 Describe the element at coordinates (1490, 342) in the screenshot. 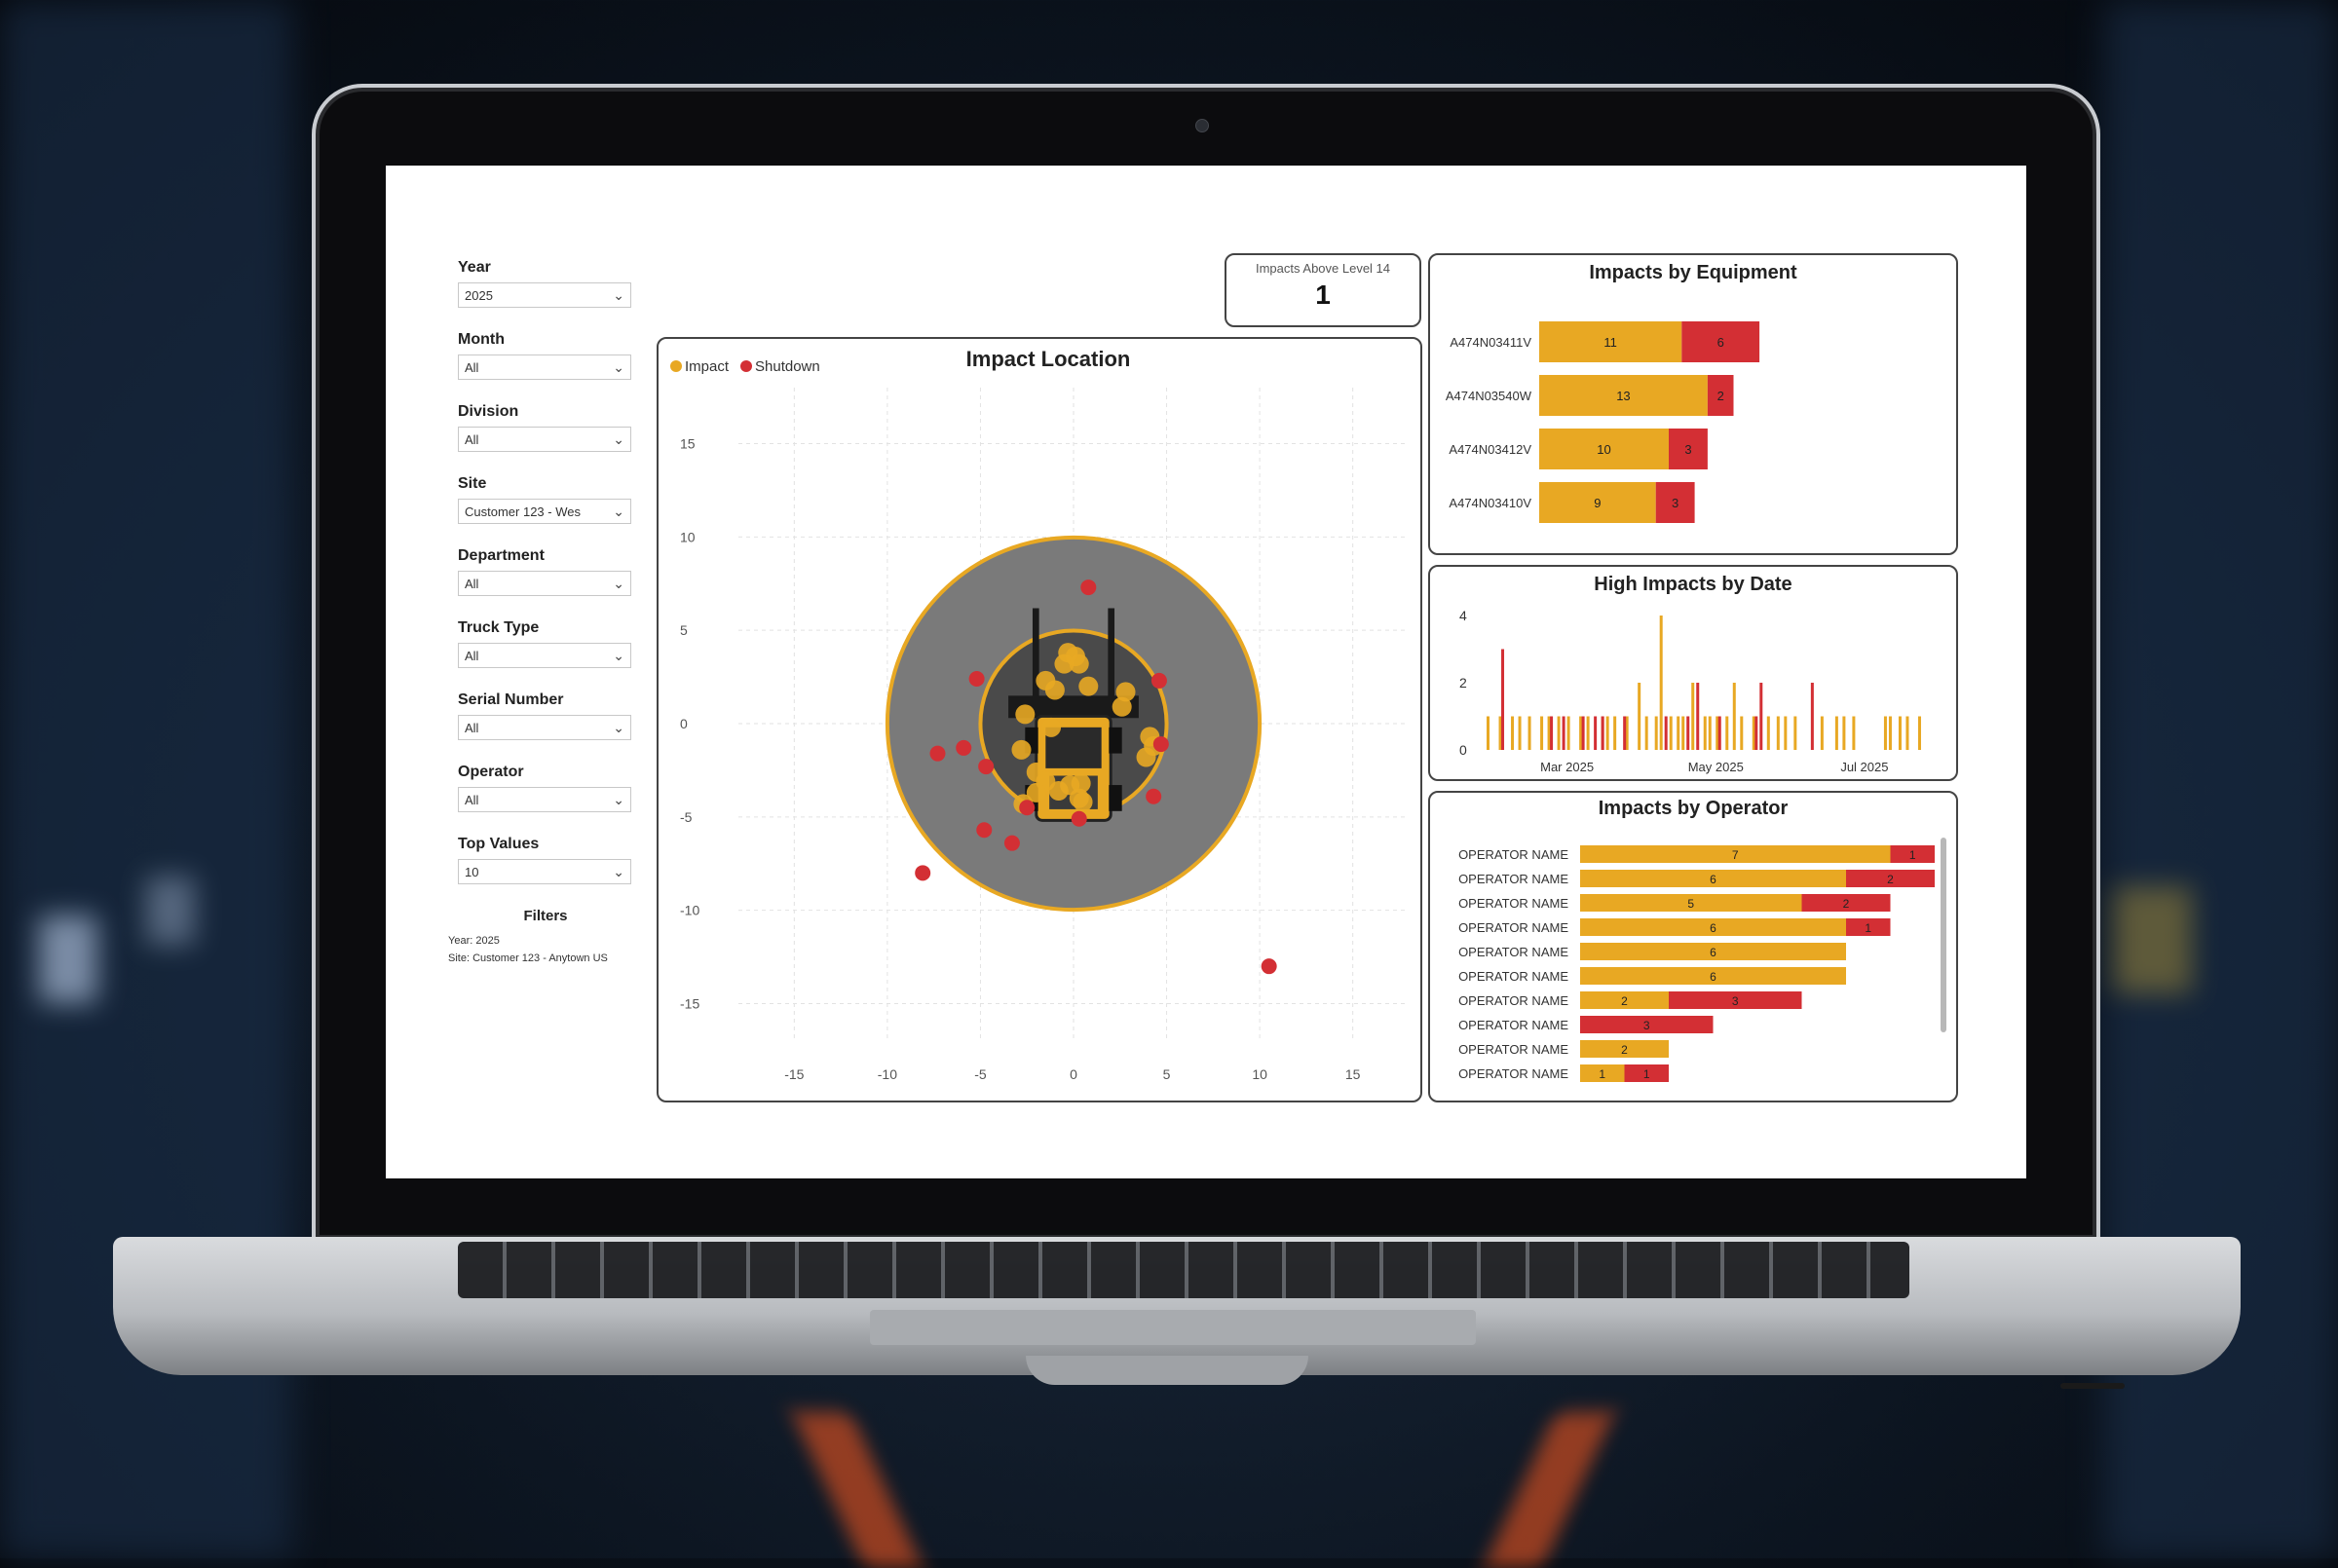

I see `category-label: A474N03411V` at that location.